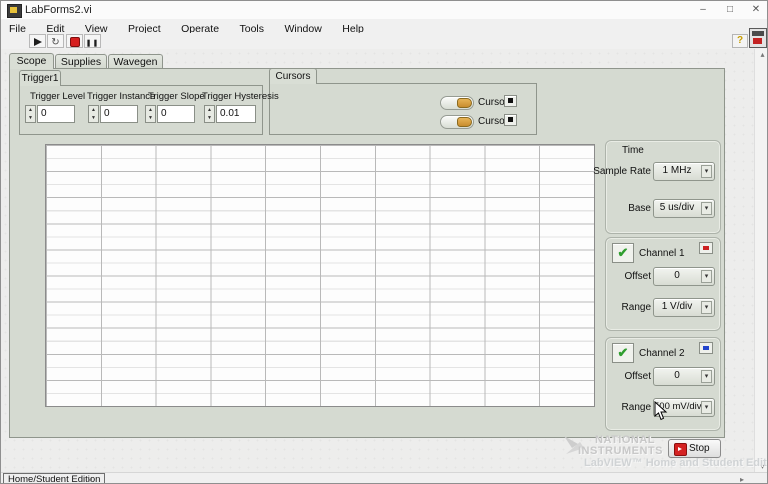 The image size is (768, 484). I want to click on base-dropdown: 5 us/div ▾, so click(684, 208).